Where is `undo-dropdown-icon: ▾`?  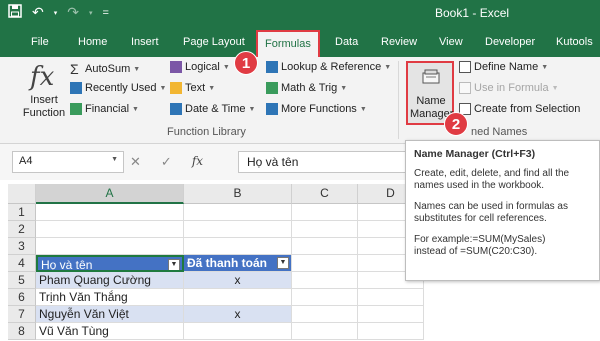 undo-dropdown-icon: ▾ is located at coordinates (56, 13).